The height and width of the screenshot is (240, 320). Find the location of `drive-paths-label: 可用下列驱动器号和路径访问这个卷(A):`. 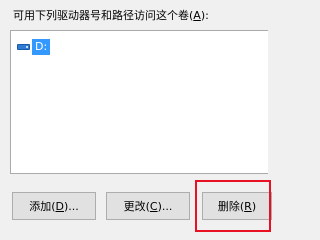

drive-paths-label: 可用下列驱动器号和路径访问这个卷(A): is located at coordinates (111, 15).